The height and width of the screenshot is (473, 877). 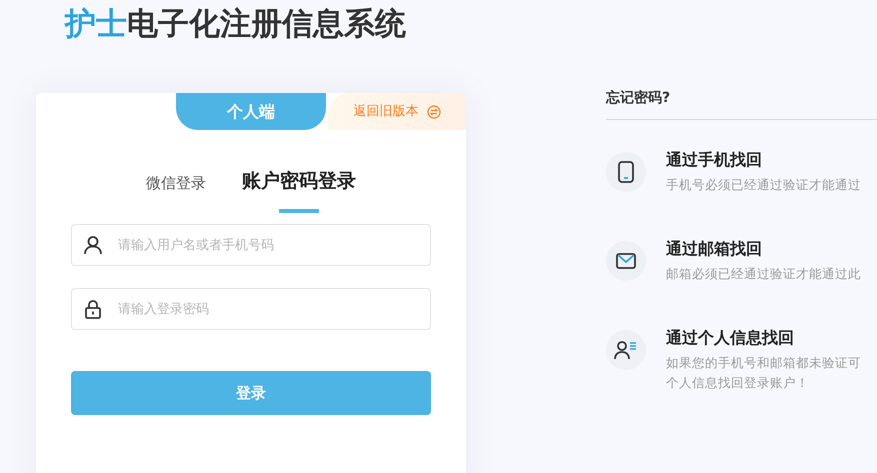 What do you see at coordinates (626, 261) in the screenshot?
I see `mail-icon` at bounding box center [626, 261].